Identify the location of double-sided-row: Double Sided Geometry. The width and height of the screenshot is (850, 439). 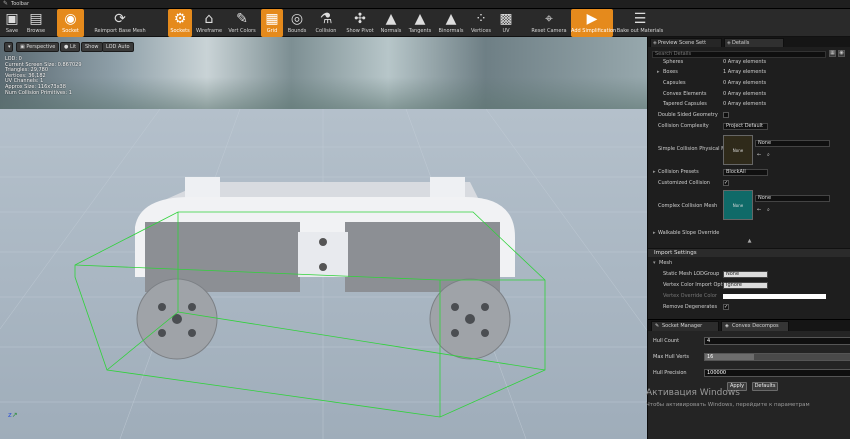
(688, 115).